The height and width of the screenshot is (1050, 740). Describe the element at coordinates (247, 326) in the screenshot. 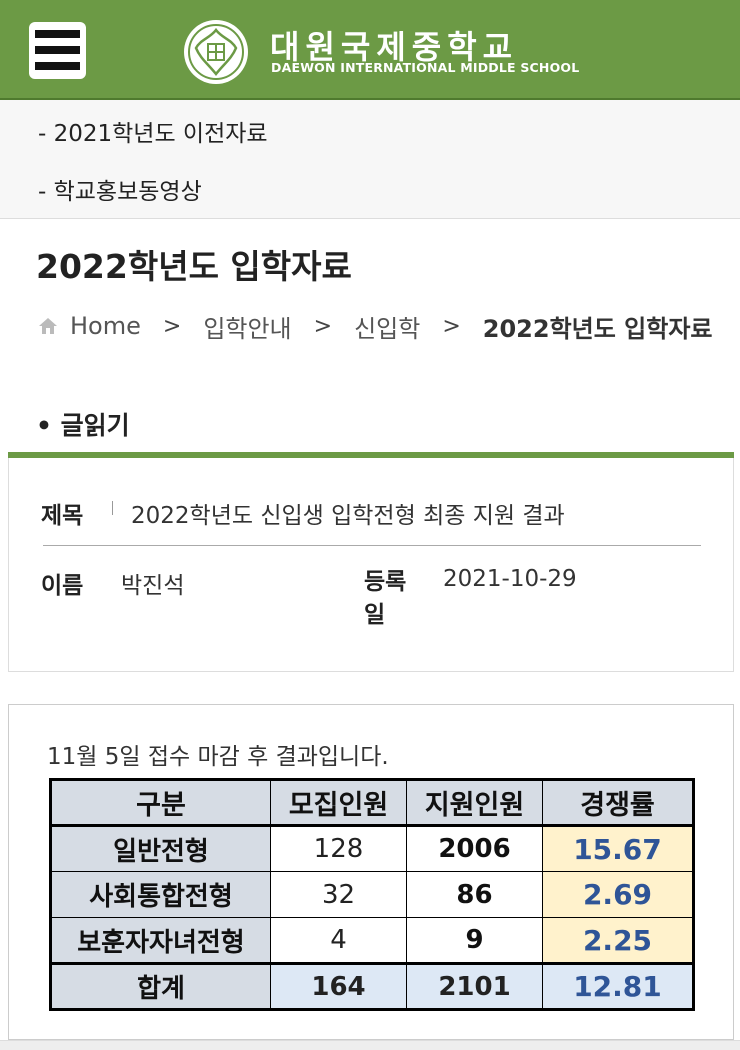

I see `breadcrumb-admission-info: 입학안내` at that location.